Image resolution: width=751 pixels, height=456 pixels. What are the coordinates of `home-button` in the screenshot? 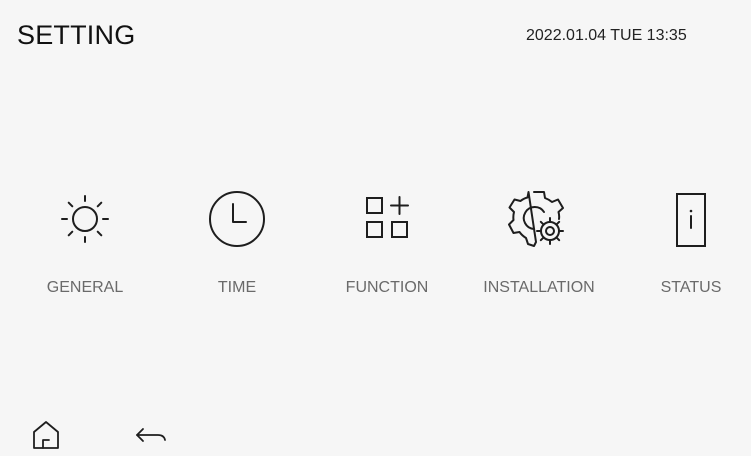 It's located at (46, 434).